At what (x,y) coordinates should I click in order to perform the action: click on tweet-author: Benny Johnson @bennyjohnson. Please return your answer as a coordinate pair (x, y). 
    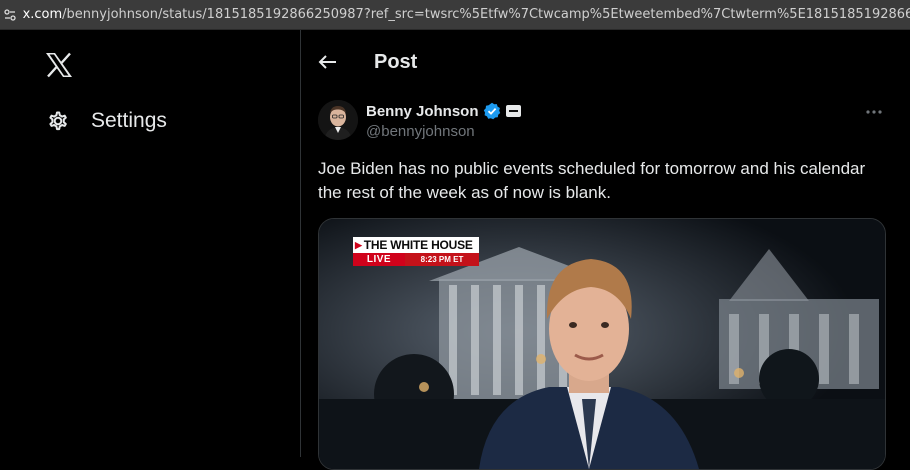
    Looking at the image, I should click on (443, 121).